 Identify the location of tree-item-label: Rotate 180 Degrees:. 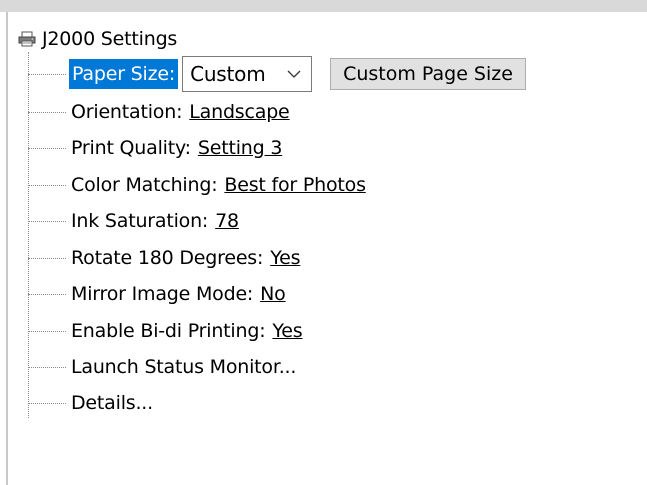
(167, 258).